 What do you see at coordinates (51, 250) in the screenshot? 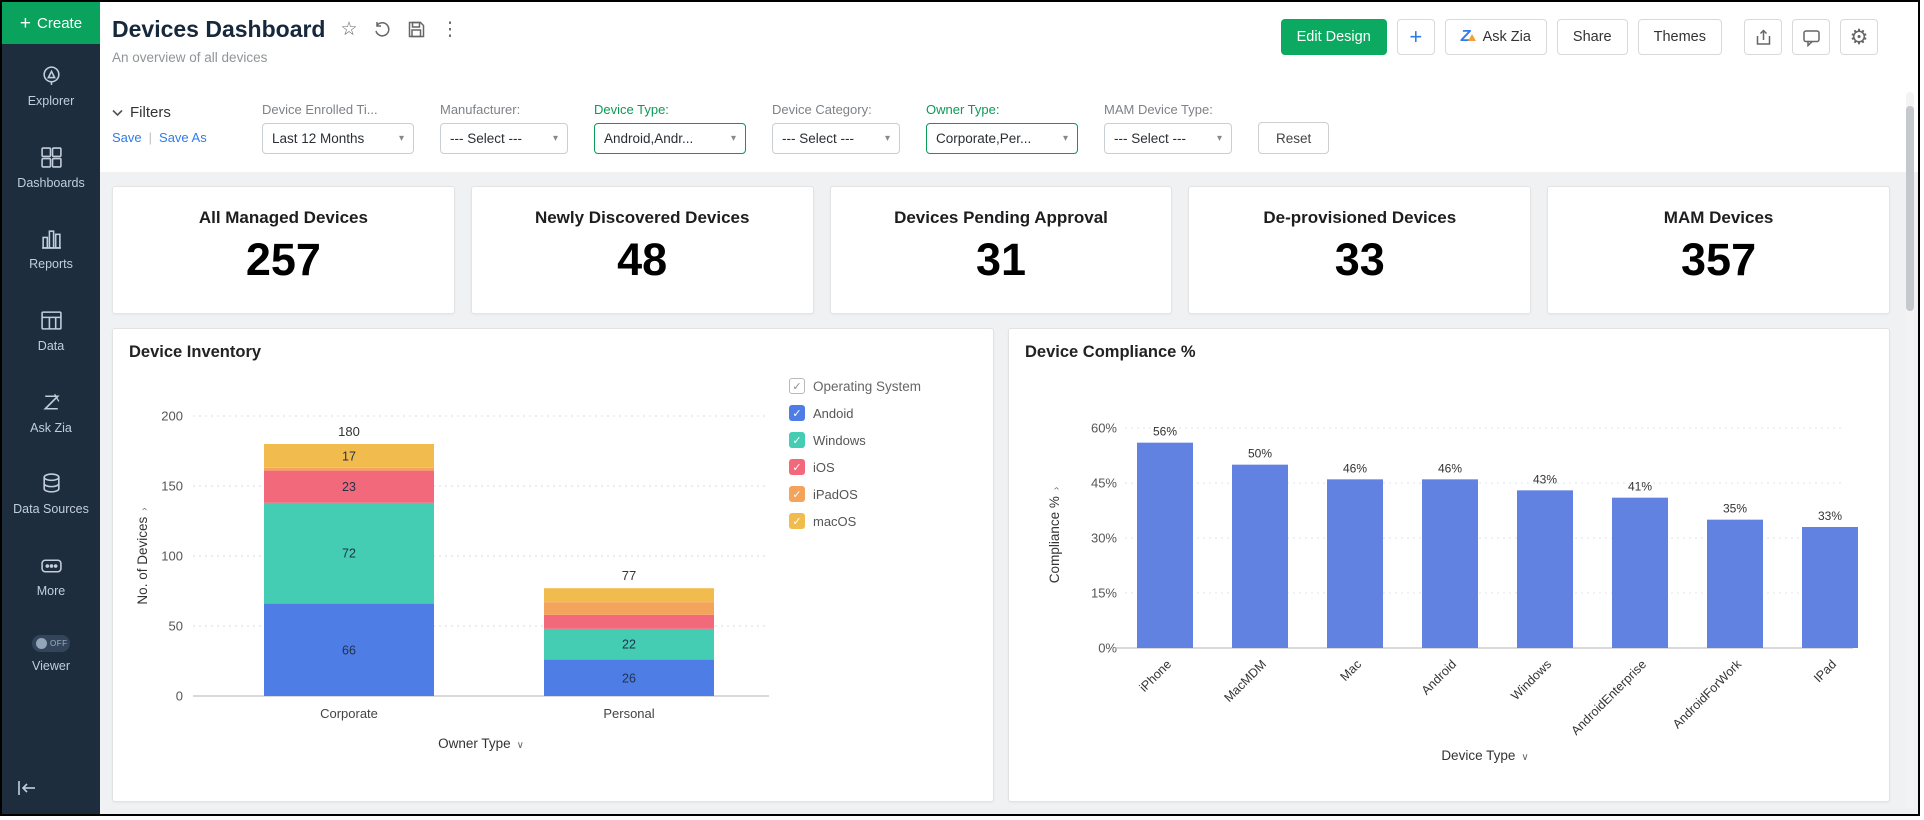
I see `sidebar-item-reports: Reports` at bounding box center [51, 250].